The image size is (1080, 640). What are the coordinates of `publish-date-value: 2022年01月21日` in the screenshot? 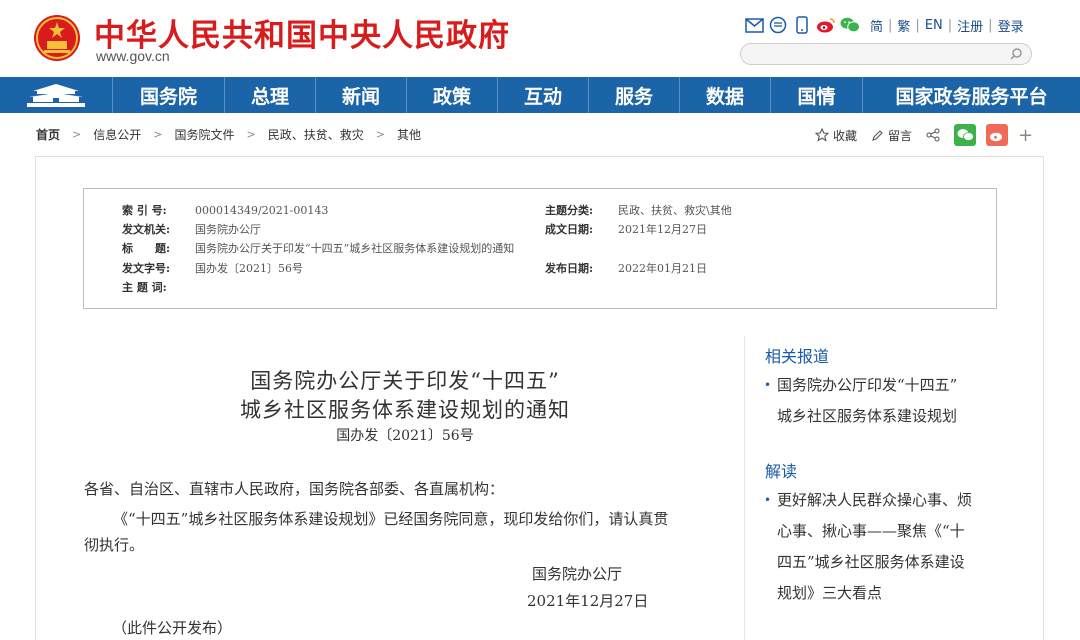 It's located at (662, 268).